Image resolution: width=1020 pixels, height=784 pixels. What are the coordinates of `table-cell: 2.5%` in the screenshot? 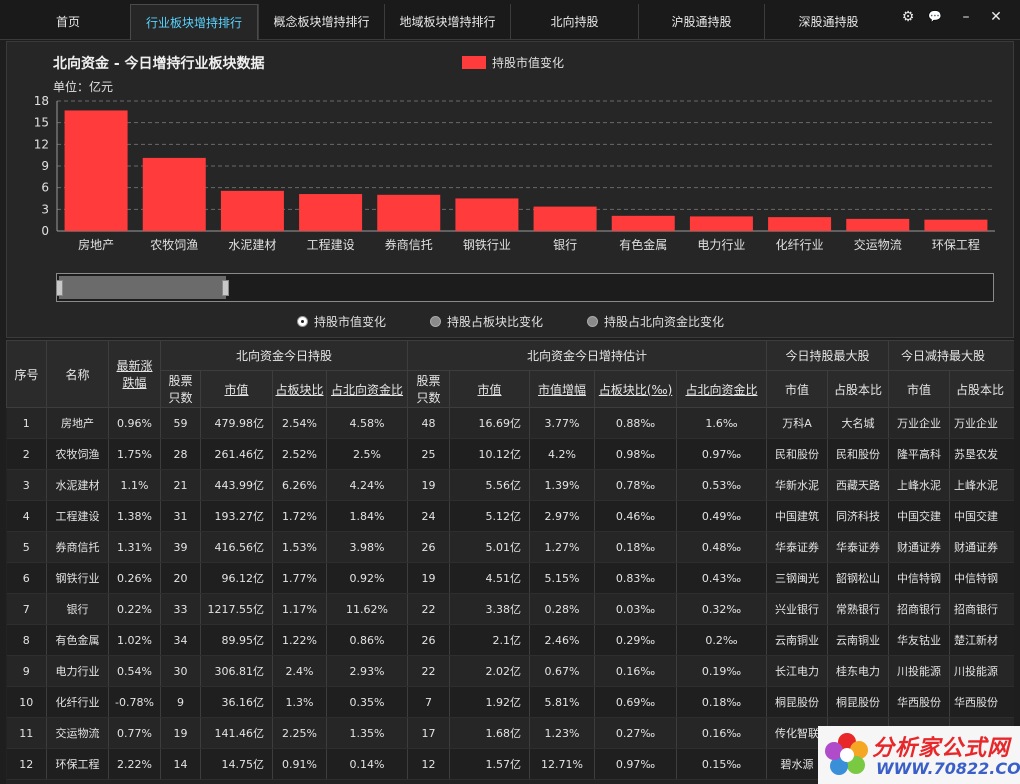 It's located at (367, 454).